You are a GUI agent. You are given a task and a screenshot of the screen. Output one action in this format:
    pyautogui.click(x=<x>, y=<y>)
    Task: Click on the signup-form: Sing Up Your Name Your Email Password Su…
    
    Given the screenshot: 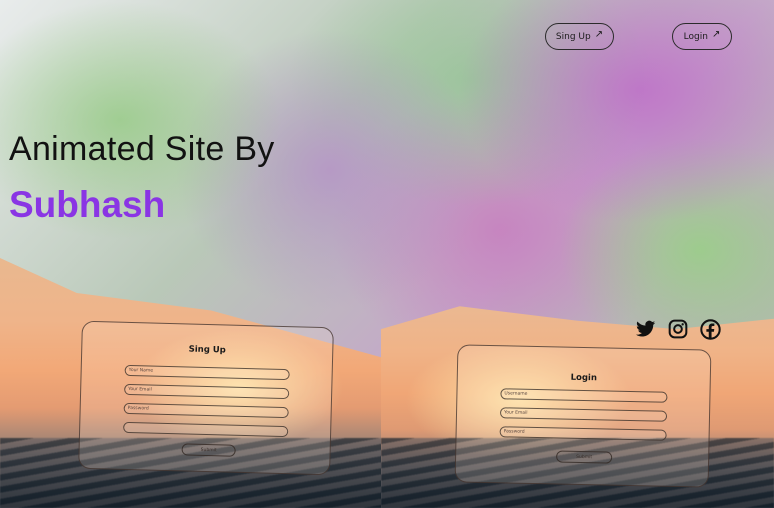 What is the action you would take?
    pyautogui.click(x=206, y=398)
    